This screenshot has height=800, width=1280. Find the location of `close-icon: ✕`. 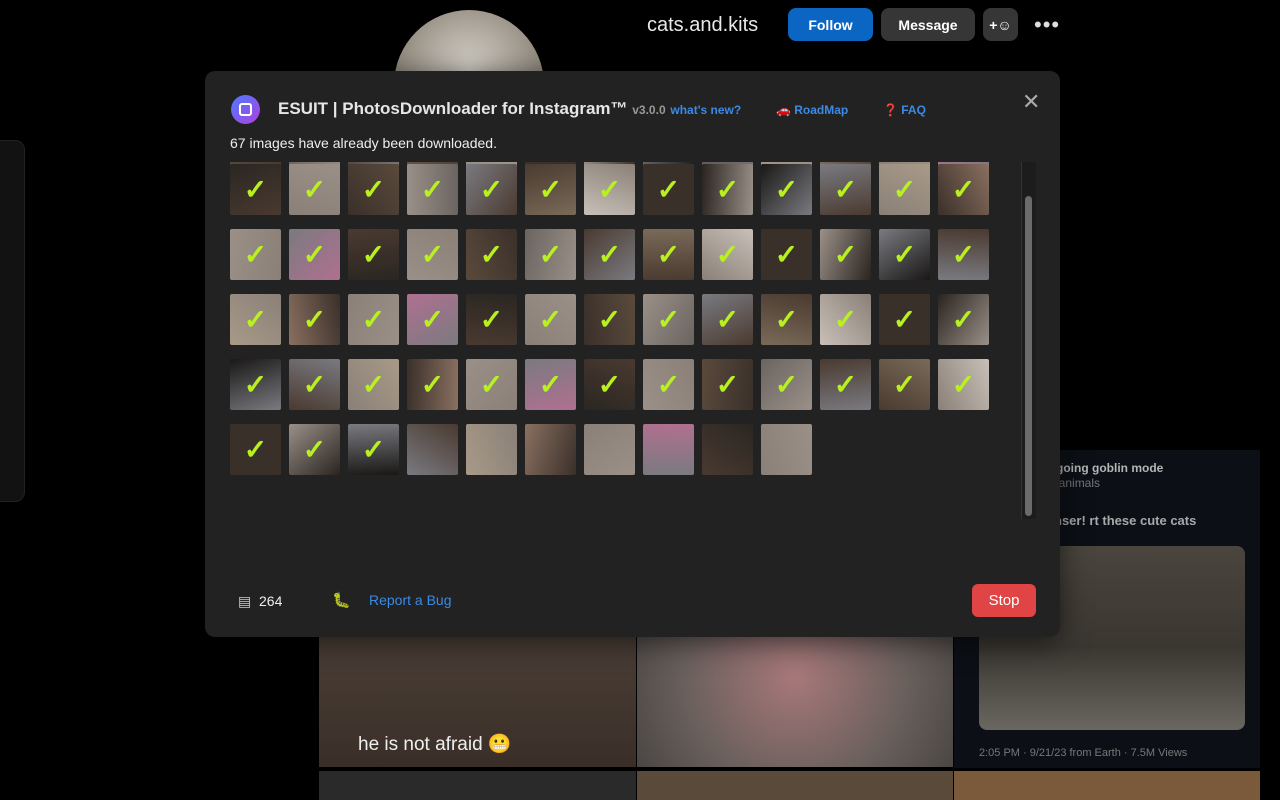

close-icon: ✕ is located at coordinates (1031, 102).